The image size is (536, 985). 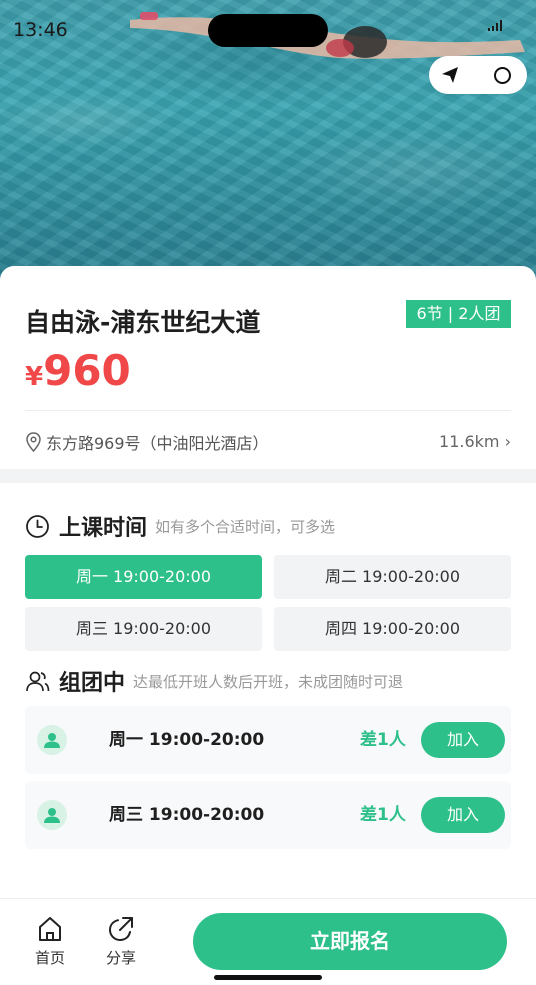 What do you see at coordinates (38, 681) in the screenshot?
I see `people-icon` at bounding box center [38, 681].